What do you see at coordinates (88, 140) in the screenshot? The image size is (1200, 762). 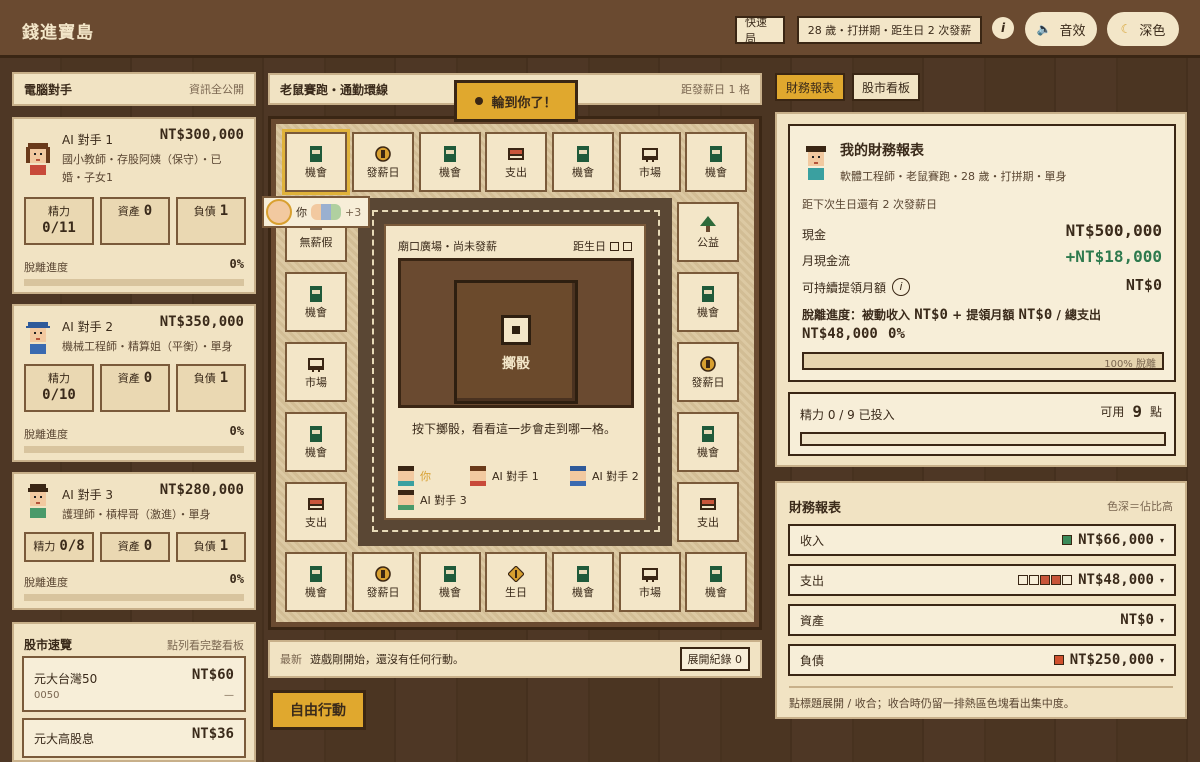 I see `opponent-name: AI 對手 1` at bounding box center [88, 140].